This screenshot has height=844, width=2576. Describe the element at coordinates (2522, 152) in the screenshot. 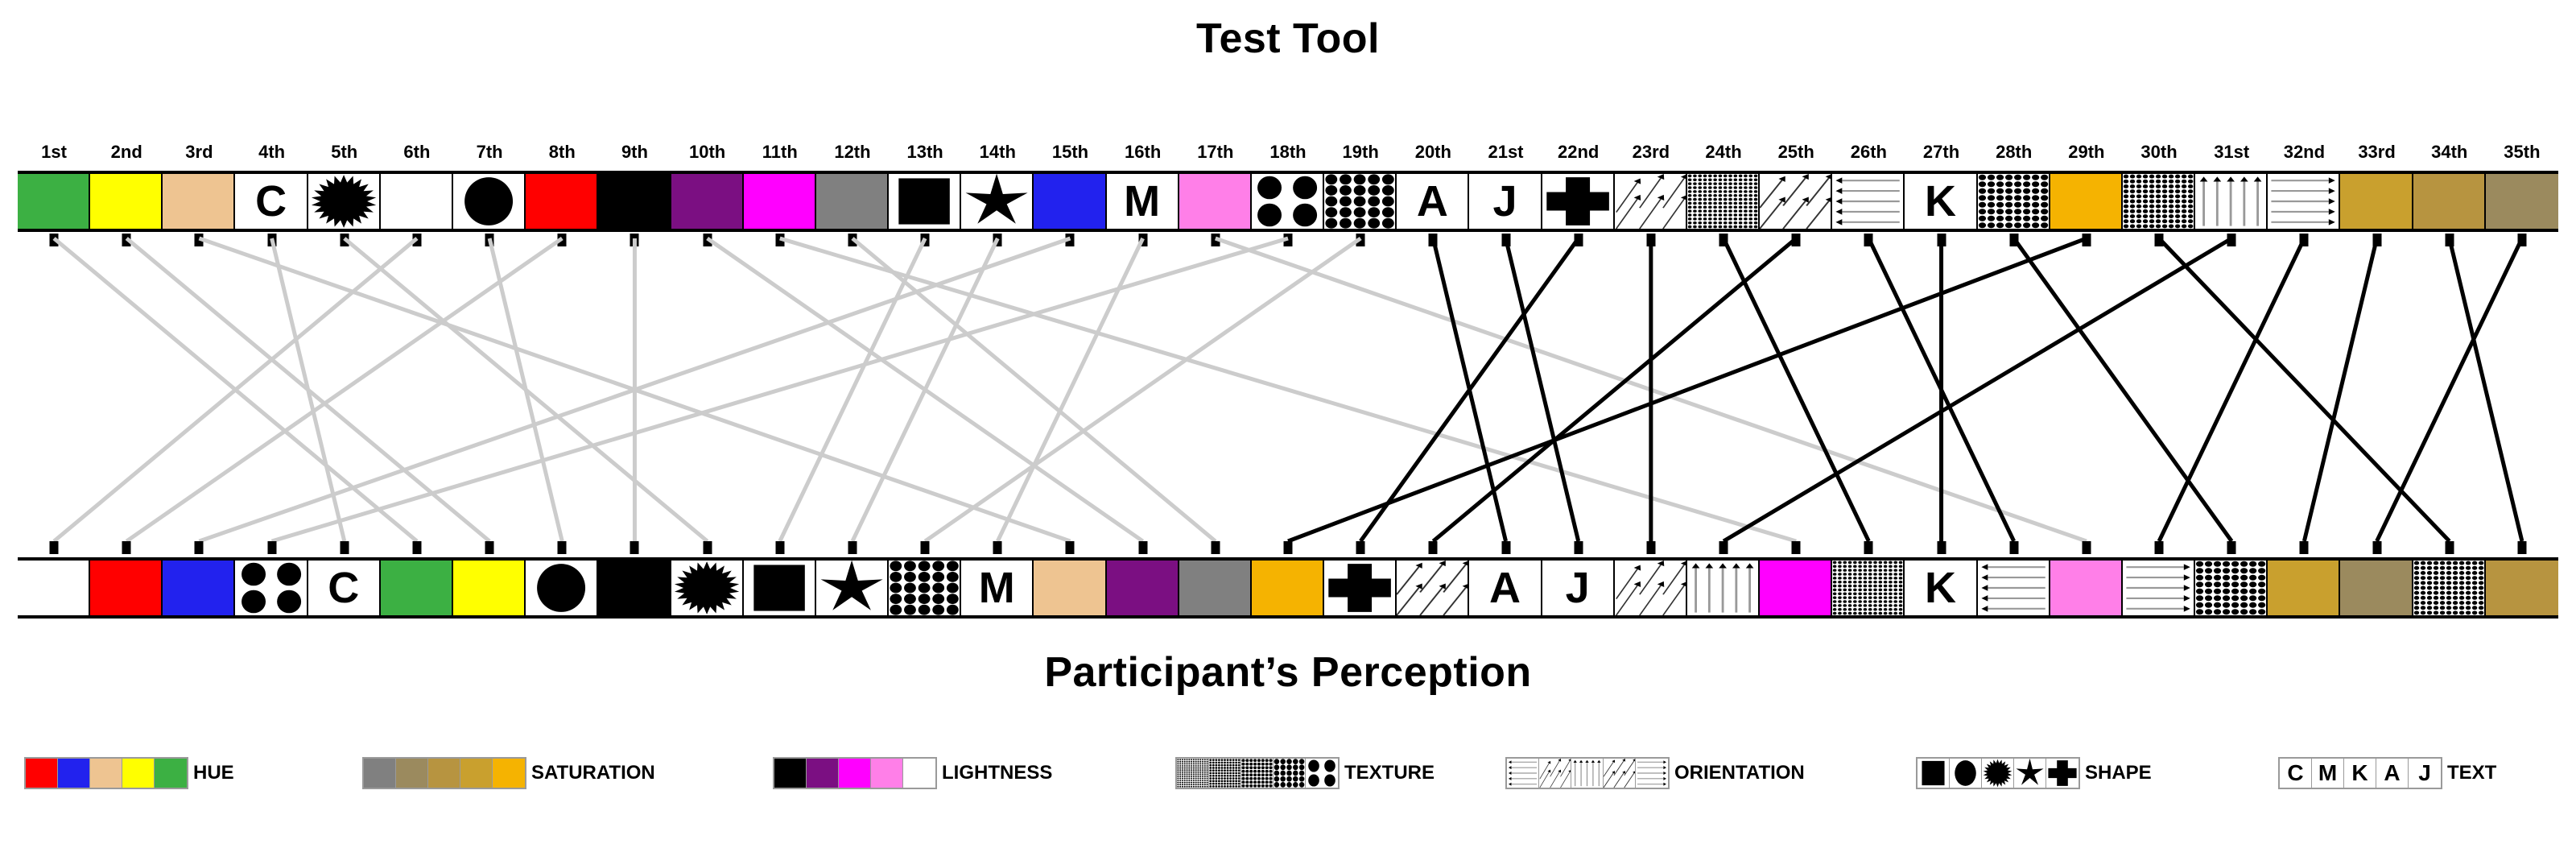

I see `rank-label-35th: 35th` at that location.